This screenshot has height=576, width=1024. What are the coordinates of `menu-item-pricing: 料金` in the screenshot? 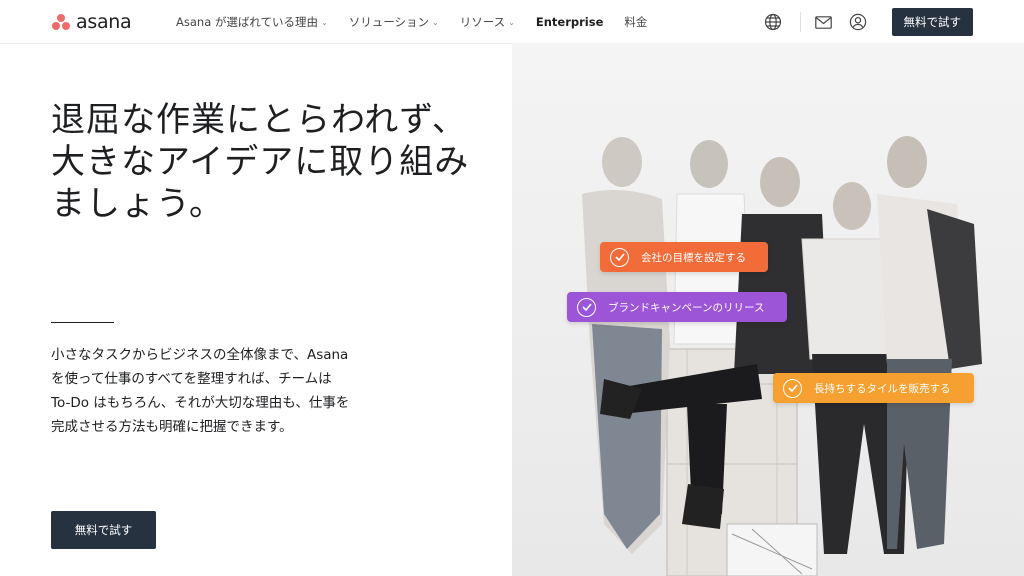 It's located at (635, 22).